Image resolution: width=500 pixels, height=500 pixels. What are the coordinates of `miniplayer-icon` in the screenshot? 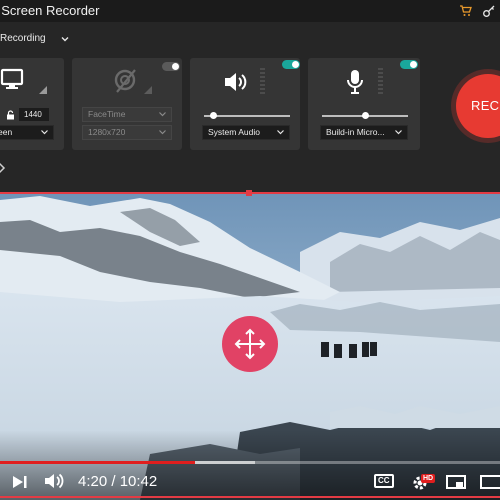 It's located at (456, 482).